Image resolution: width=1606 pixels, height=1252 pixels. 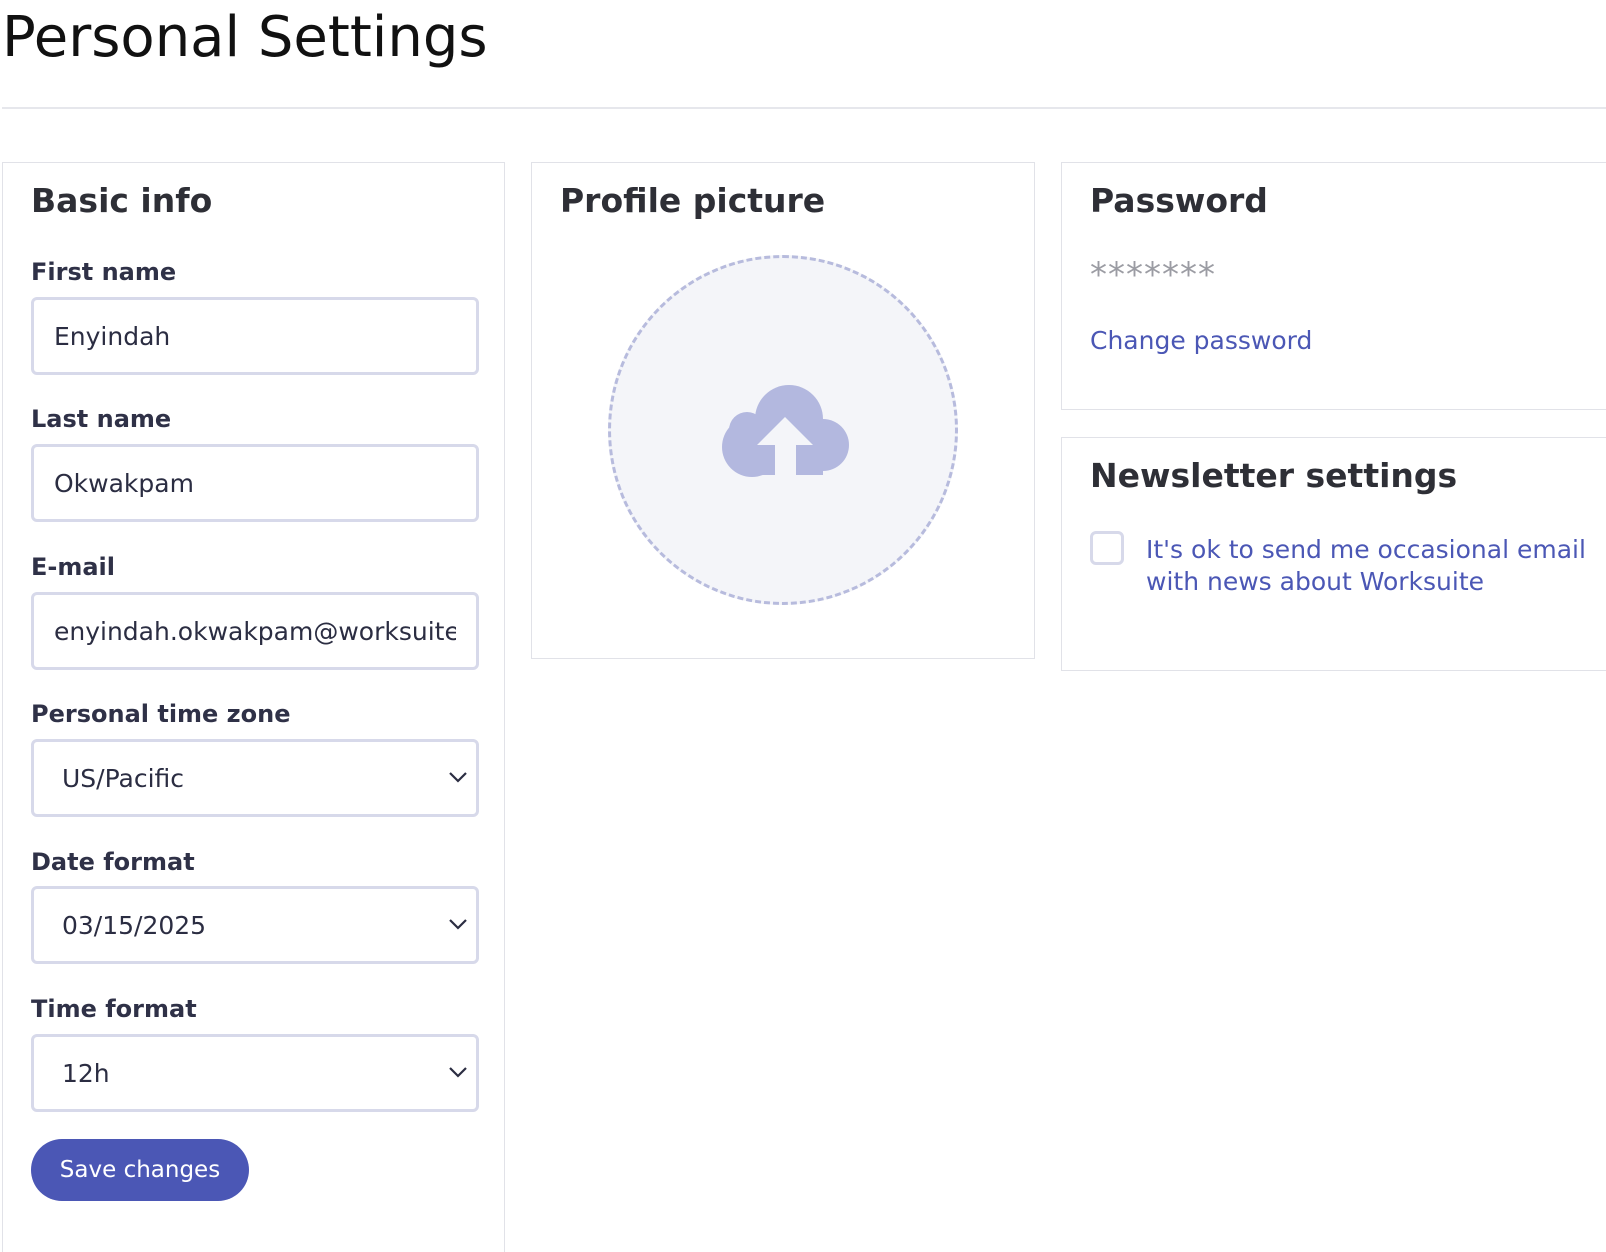 What do you see at coordinates (101, 419) in the screenshot?
I see `last-name-label: Last name` at bounding box center [101, 419].